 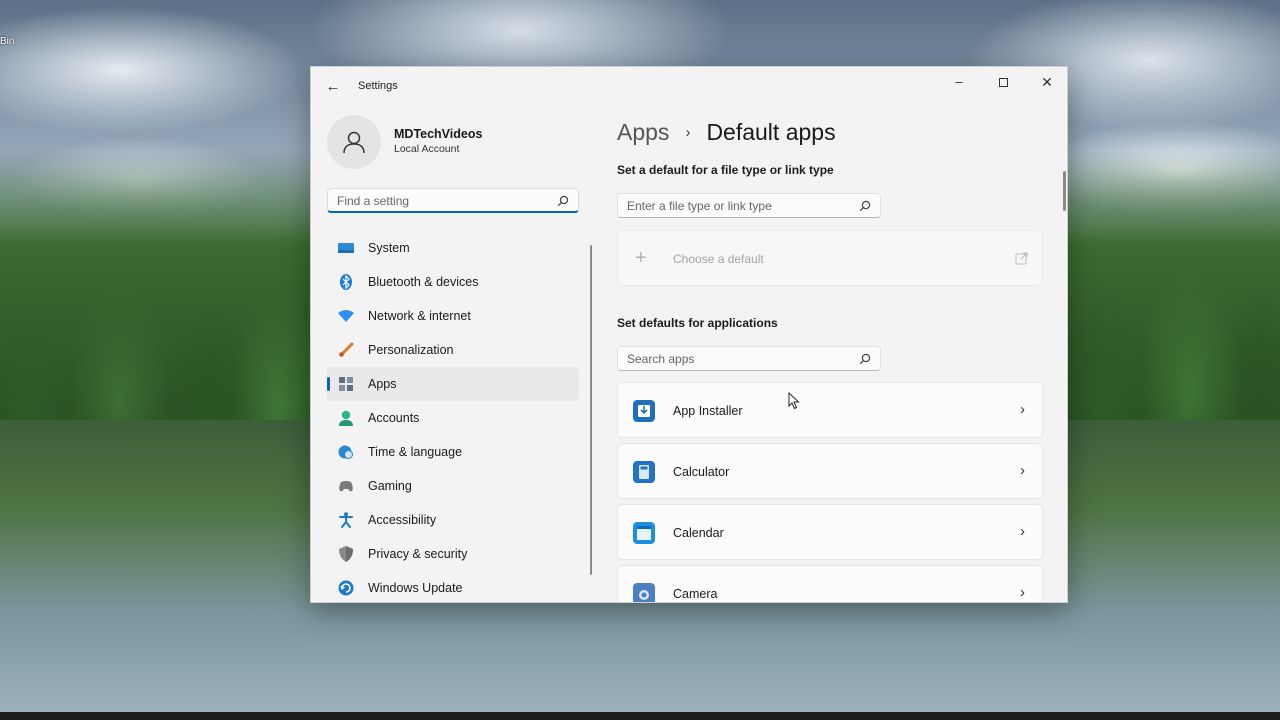 I want to click on app-name: App Installer, so click(x=708, y=411).